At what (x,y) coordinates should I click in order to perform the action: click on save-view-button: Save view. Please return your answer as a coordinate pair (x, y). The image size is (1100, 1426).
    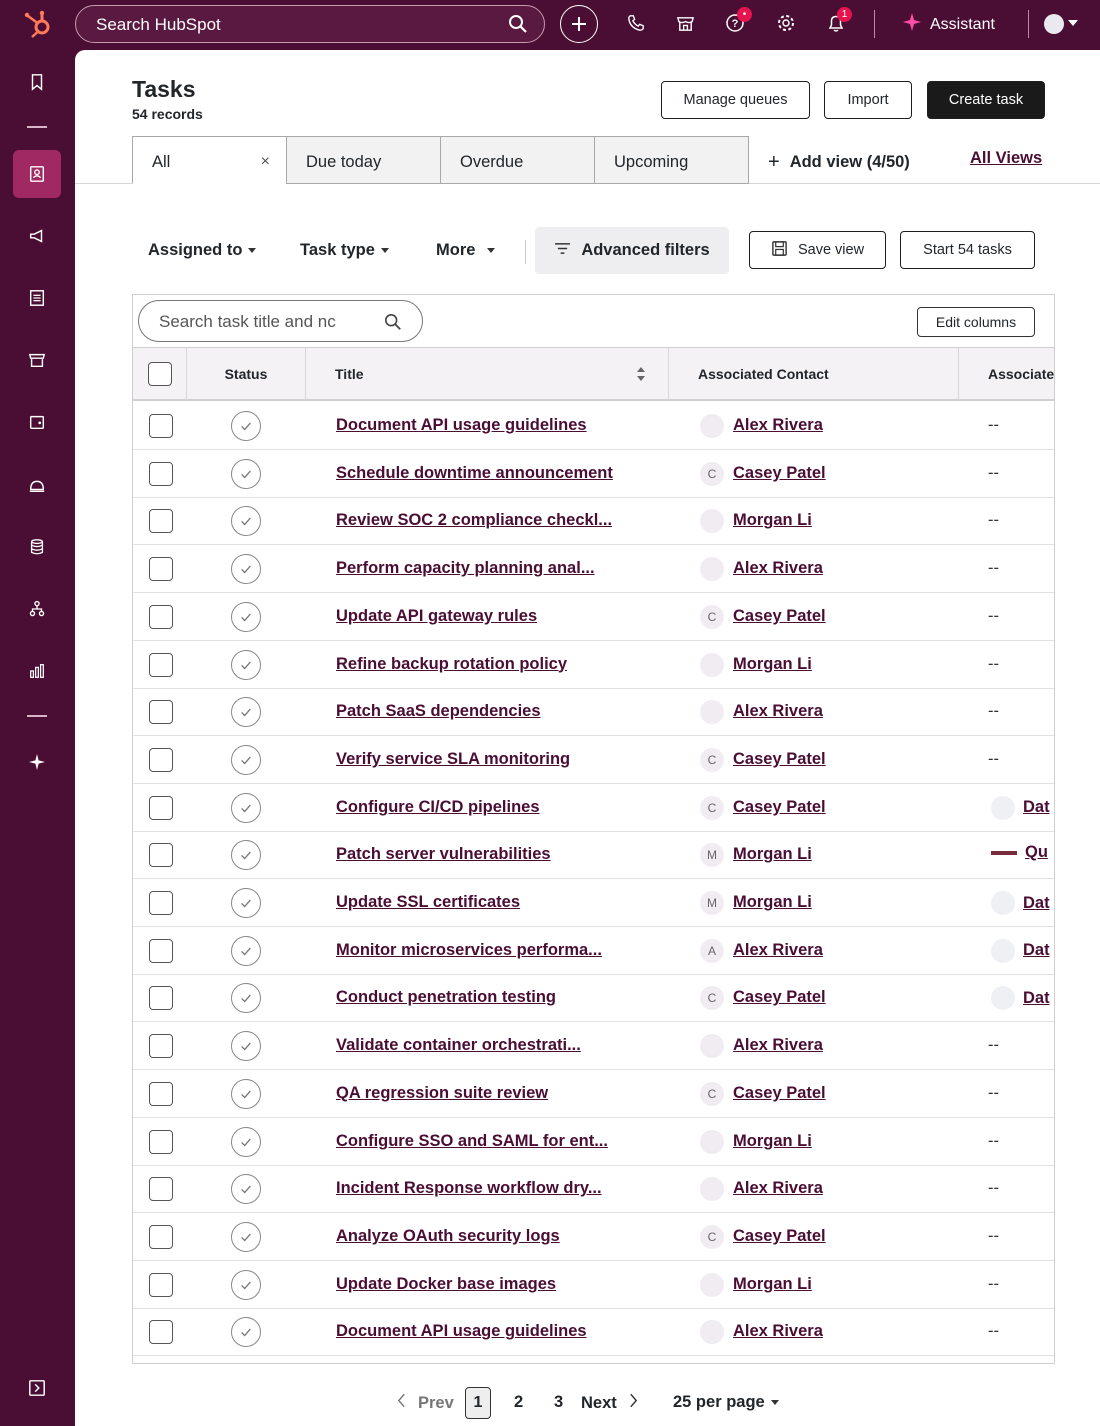
    Looking at the image, I should click on (817, 250).